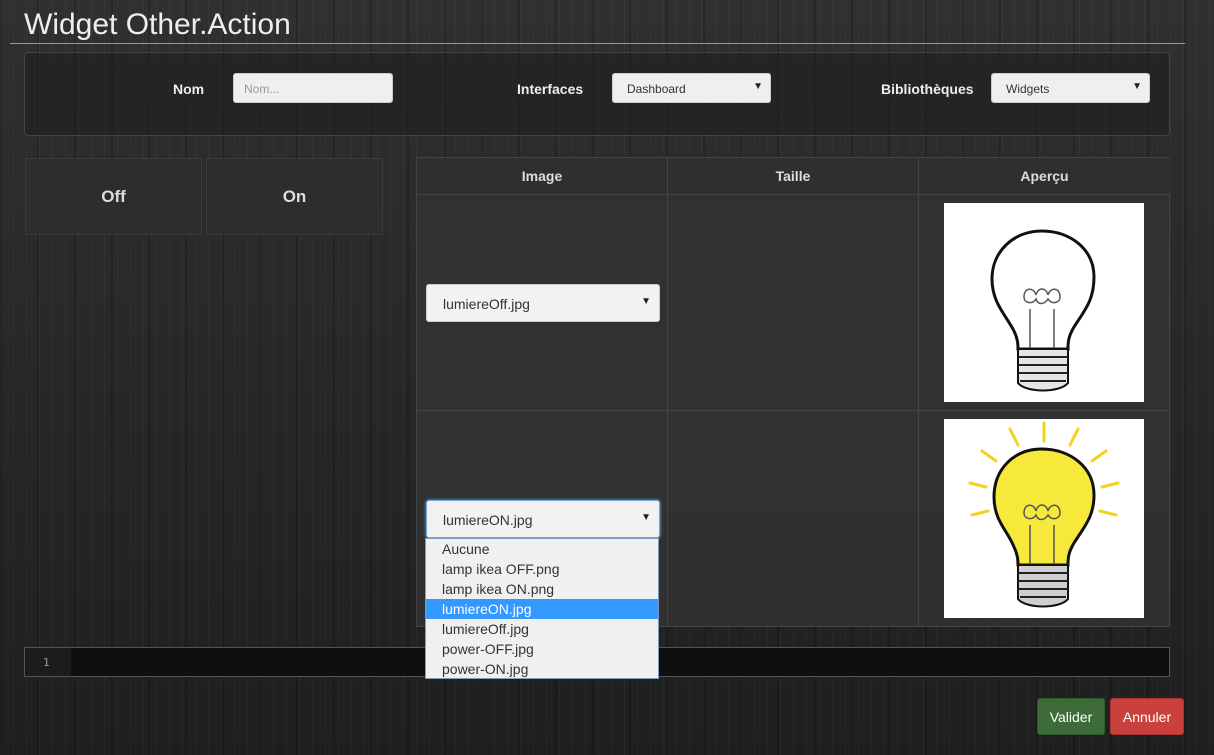 This screenshot has height=755, width=1214. Describe the element at coordinates (597, 43) in the screenshot. I see `title-divider` at that location.